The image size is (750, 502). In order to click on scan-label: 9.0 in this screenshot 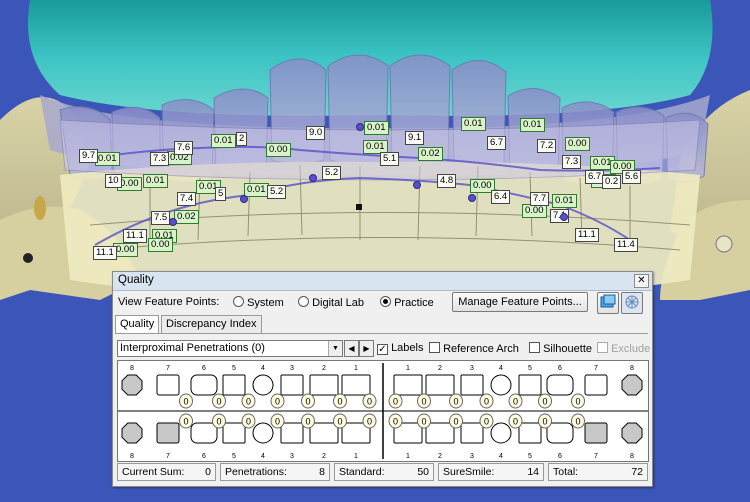, I will do `click(316, 133)`.